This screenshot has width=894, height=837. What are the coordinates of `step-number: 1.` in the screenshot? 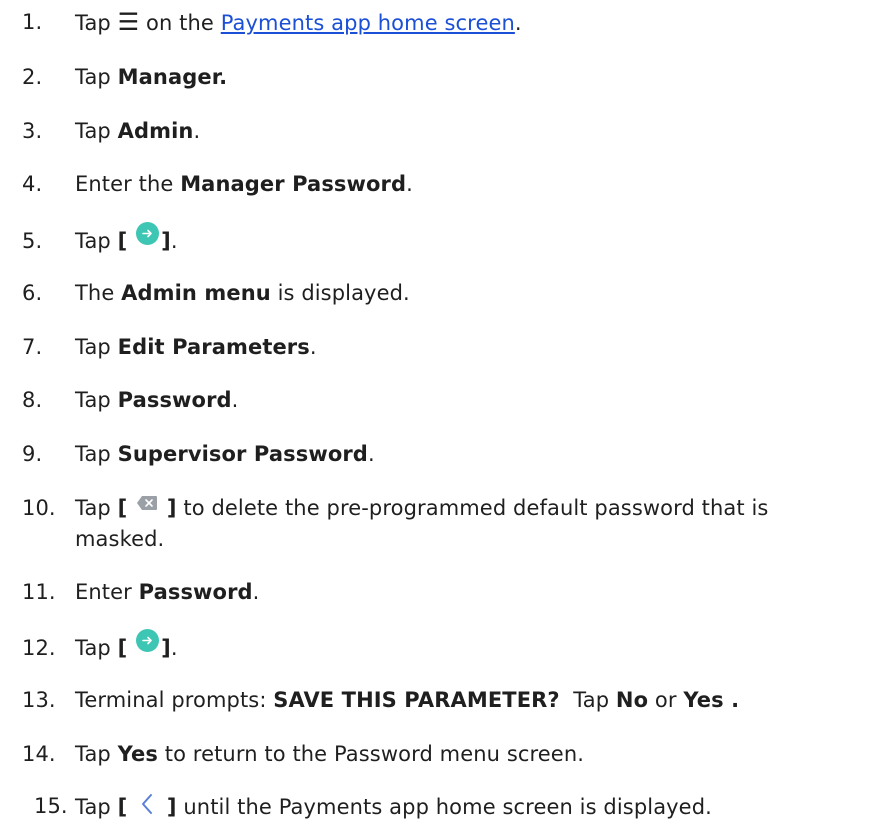 It's located at (32, 22).